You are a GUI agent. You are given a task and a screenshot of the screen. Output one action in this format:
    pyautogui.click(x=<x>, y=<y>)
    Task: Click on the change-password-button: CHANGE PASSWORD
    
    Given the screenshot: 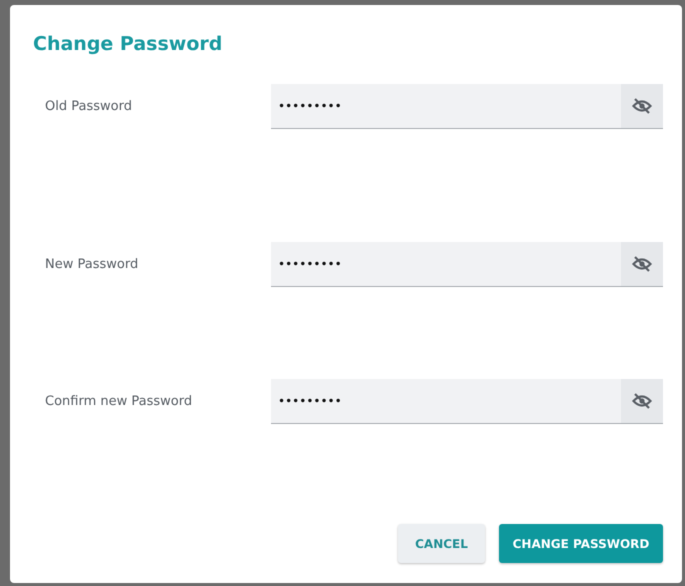 What is the action you would take?
    pyautogui.click(x=581, y=543)
    